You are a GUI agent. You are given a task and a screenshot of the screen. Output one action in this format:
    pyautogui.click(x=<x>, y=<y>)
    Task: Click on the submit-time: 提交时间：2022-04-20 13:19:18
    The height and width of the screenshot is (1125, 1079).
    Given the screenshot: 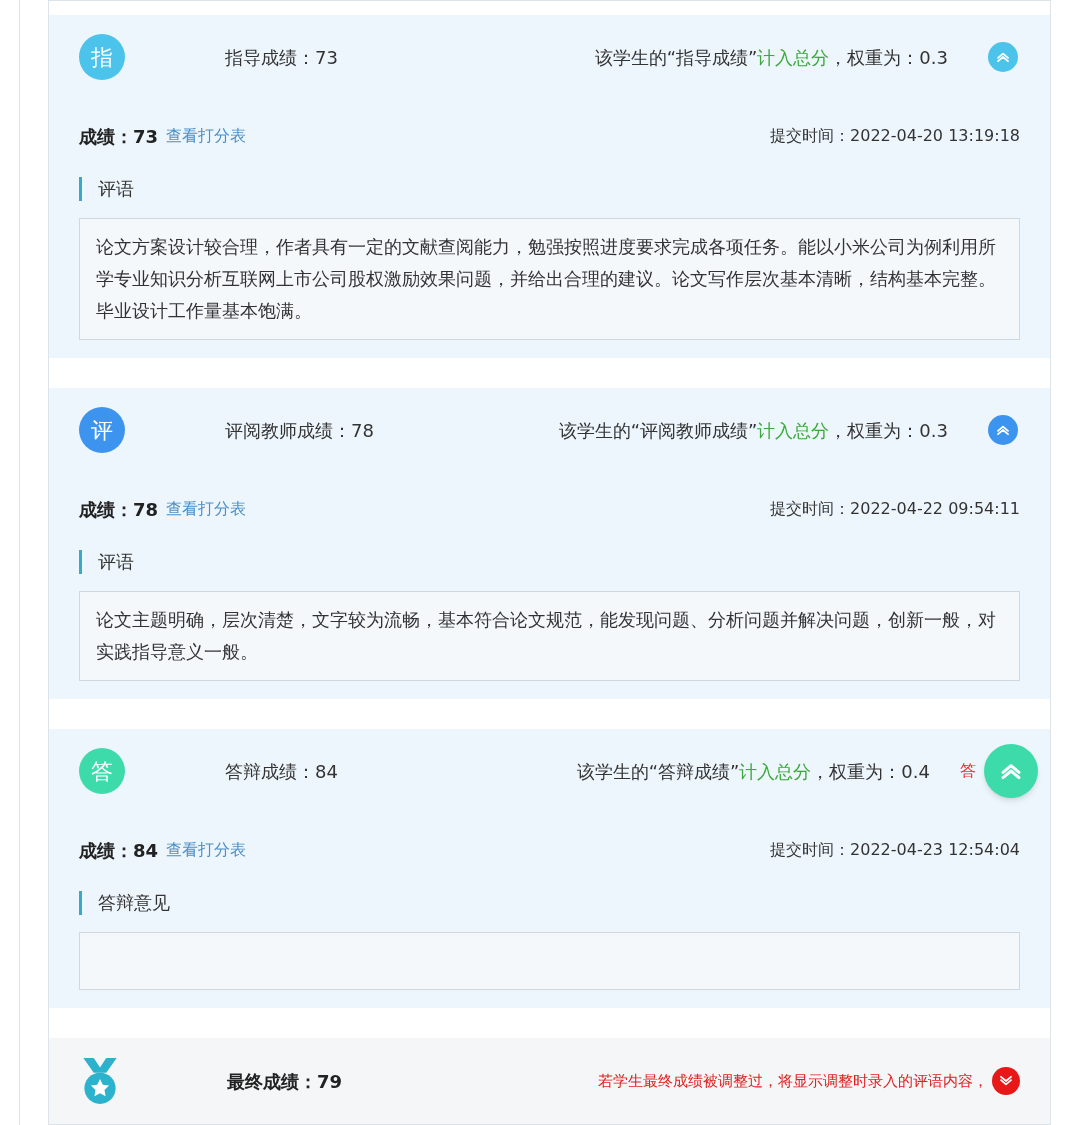 What is the action you would take?
    pyautogui.click(x=895, y=136)
    